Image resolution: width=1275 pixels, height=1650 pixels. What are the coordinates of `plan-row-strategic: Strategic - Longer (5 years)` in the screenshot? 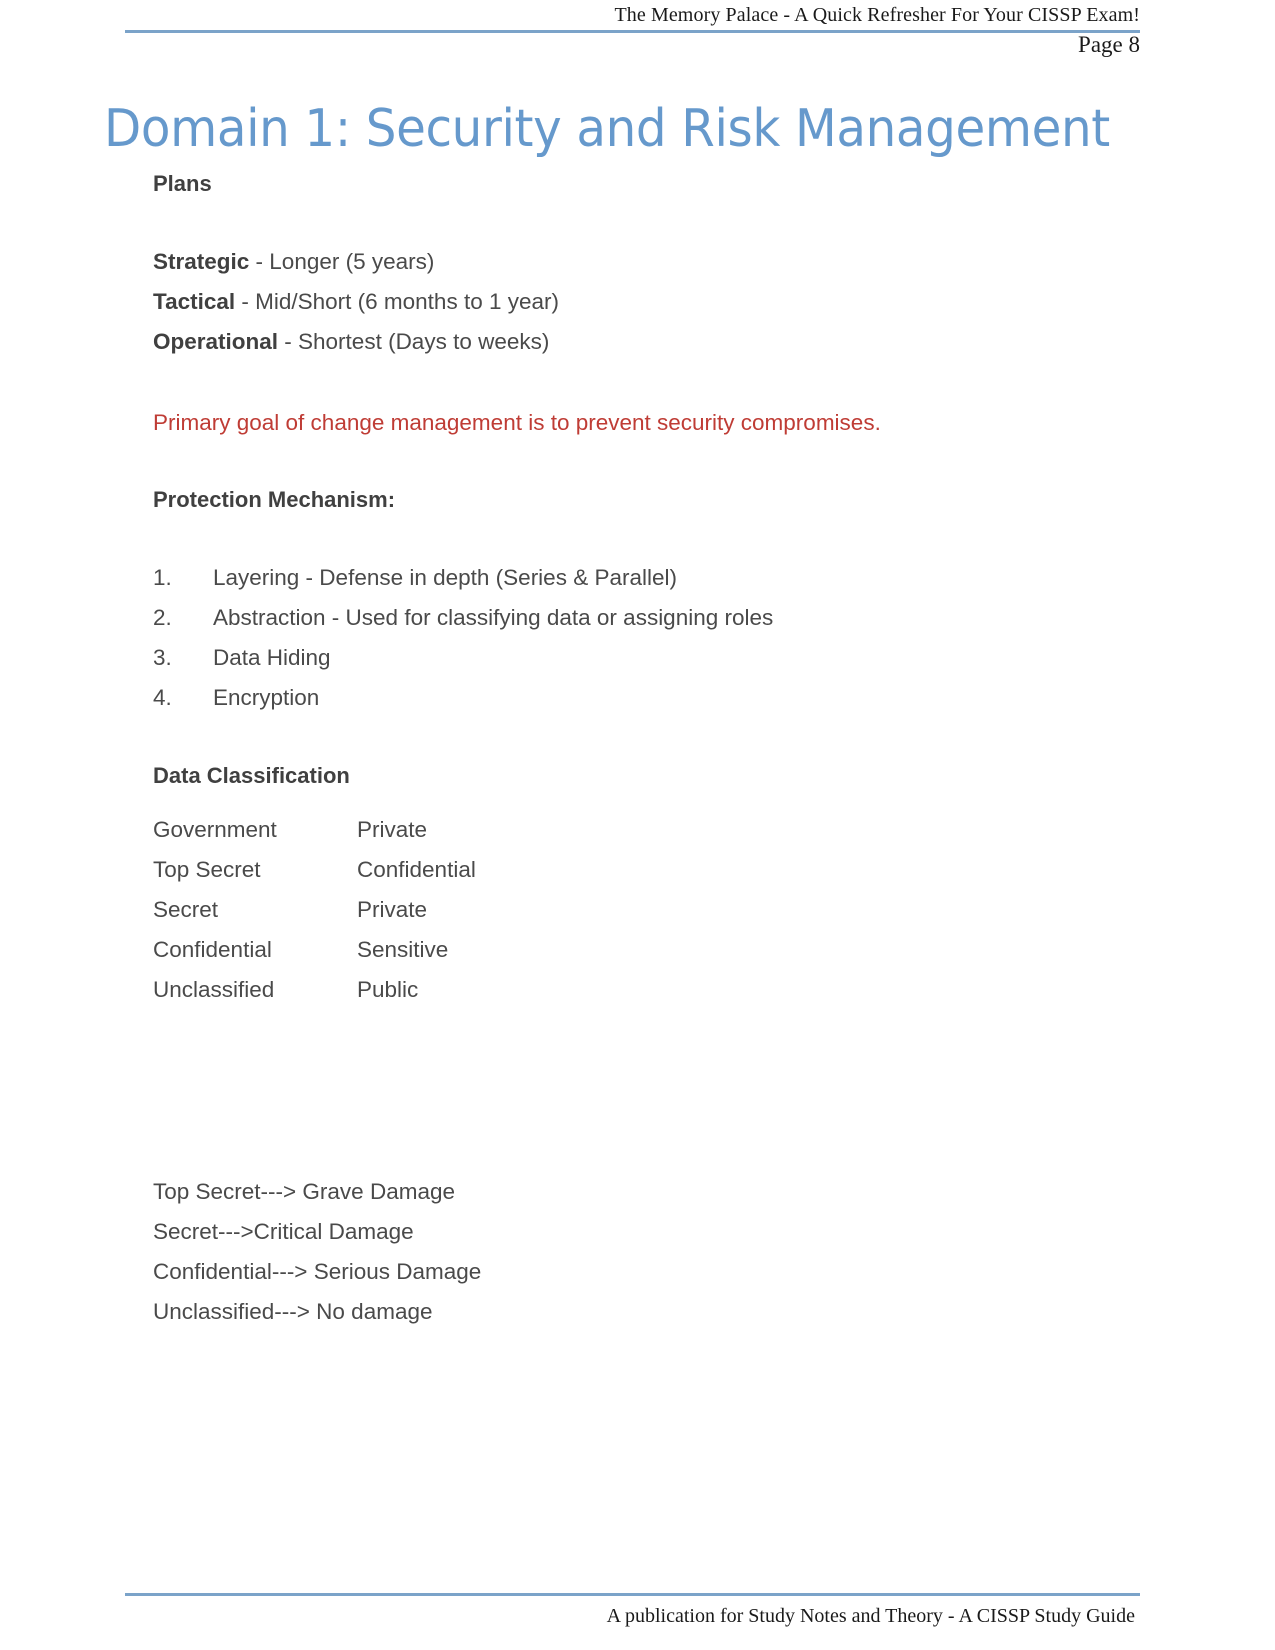 It's located at (653, 262).